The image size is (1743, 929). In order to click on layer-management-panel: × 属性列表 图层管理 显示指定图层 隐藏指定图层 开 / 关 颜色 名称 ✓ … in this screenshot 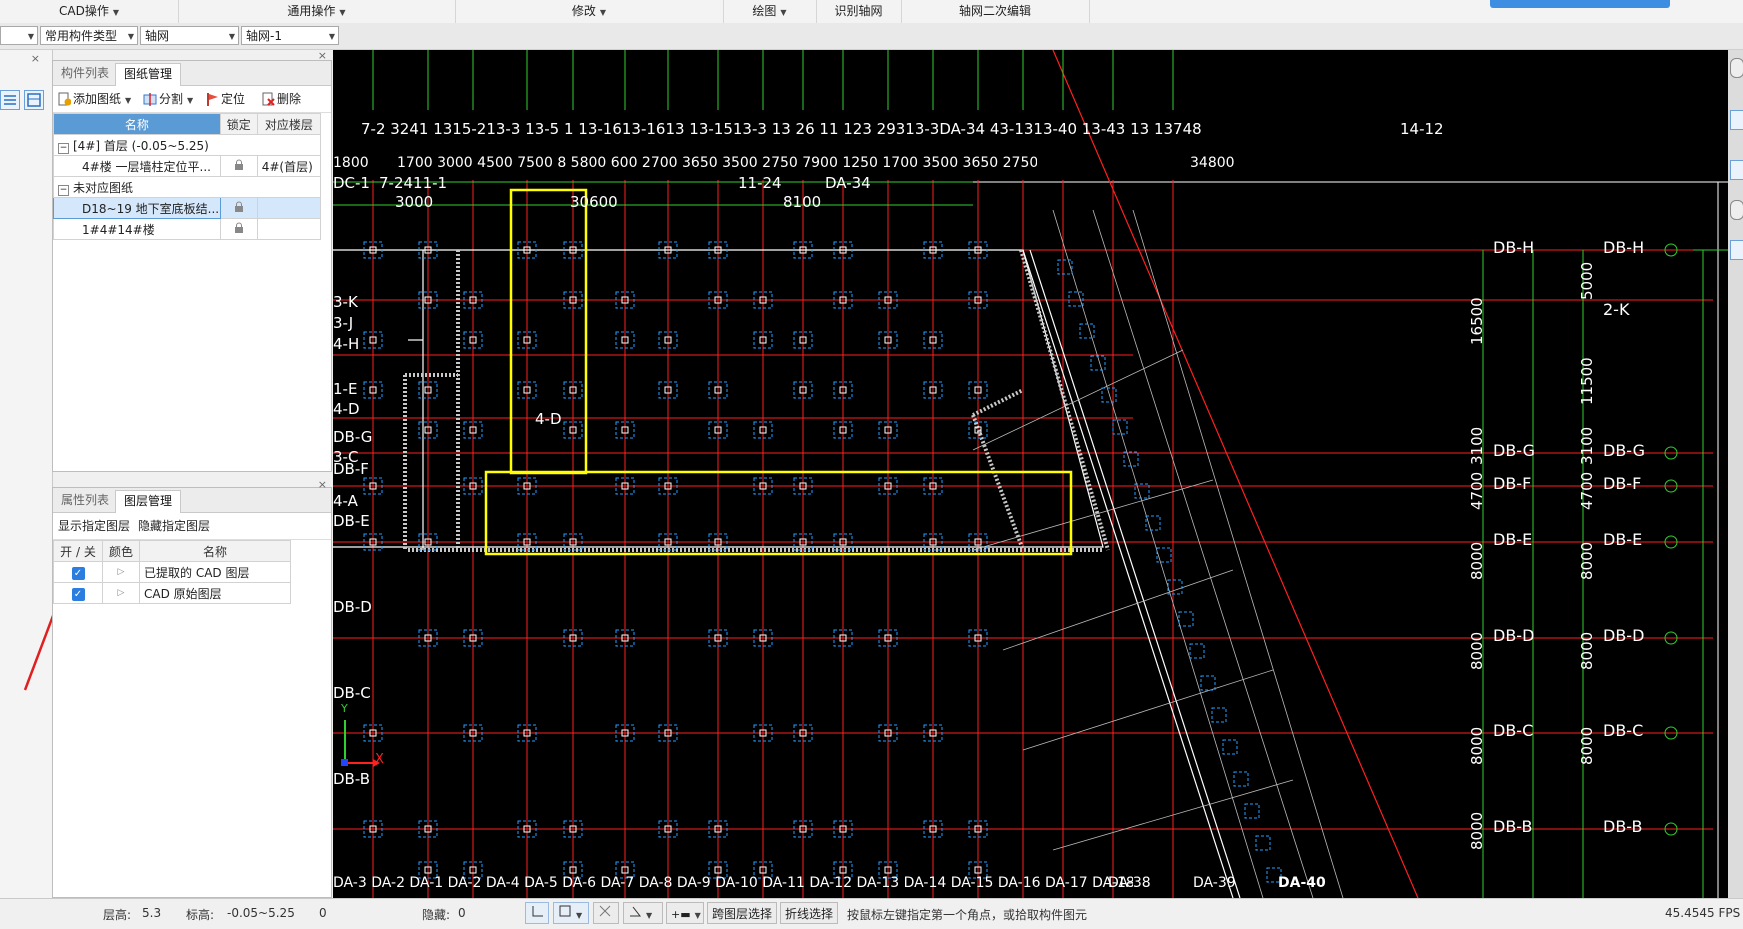, I will do `click(192, 688)`.